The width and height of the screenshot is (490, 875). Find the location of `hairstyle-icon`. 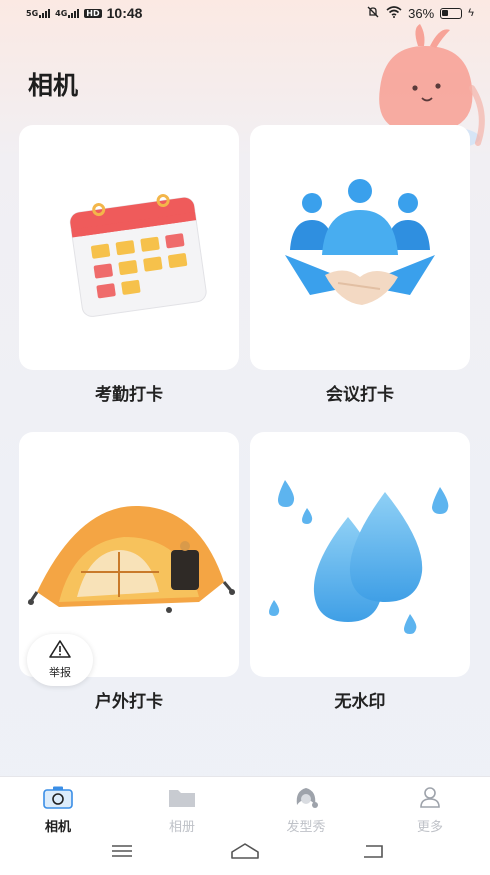

hairstyle-icon is located at coordinates (306, 799).